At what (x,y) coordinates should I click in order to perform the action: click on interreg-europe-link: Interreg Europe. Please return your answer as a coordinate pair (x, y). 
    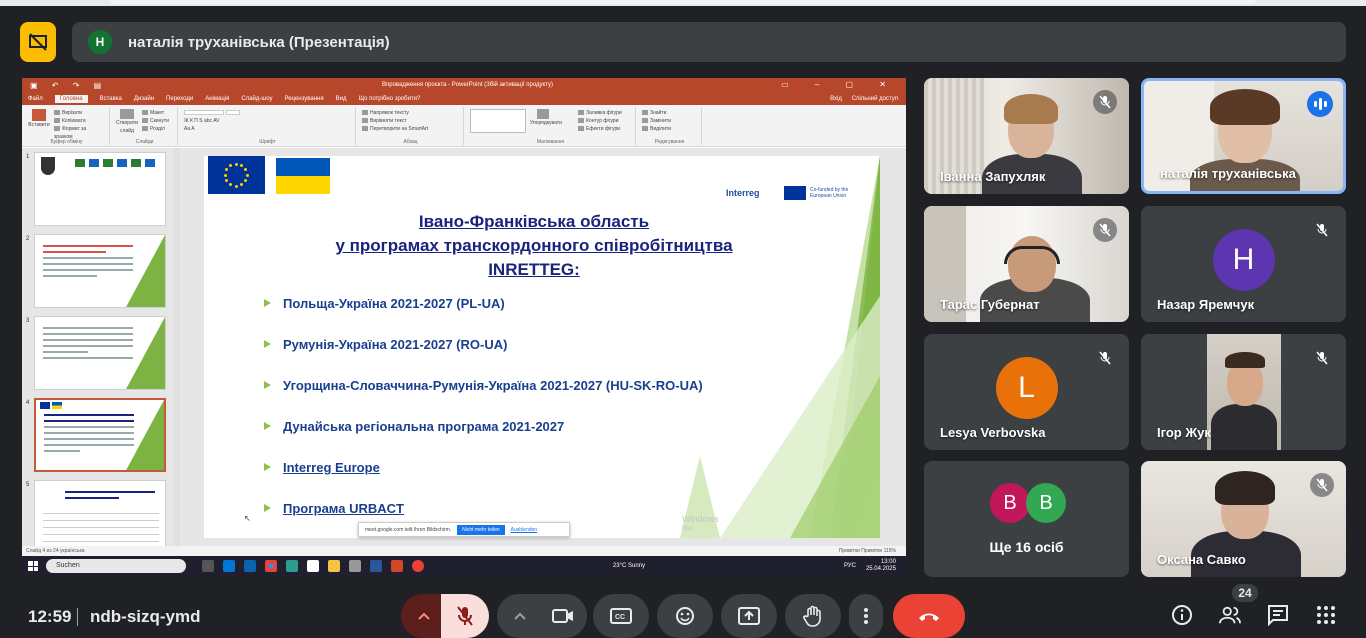
    Looking at the image, I should click on (331, 467).